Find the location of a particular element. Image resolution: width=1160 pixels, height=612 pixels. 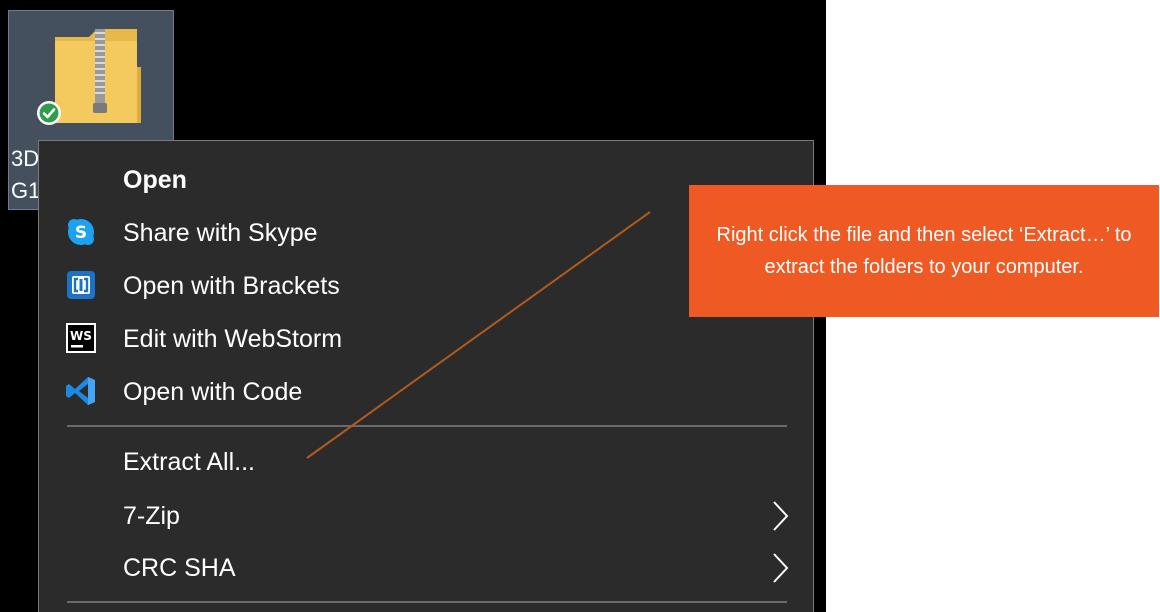

menu-item-label: Open with Code is located at coordinates (213, 392).